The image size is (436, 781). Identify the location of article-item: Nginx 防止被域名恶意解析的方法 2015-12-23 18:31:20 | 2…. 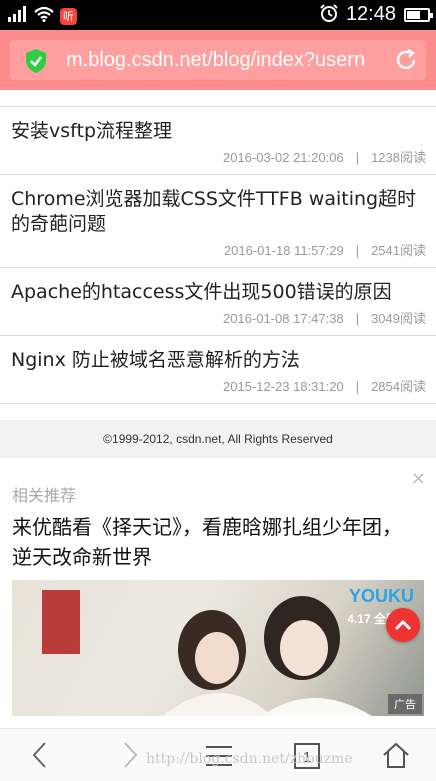
(218, 370).